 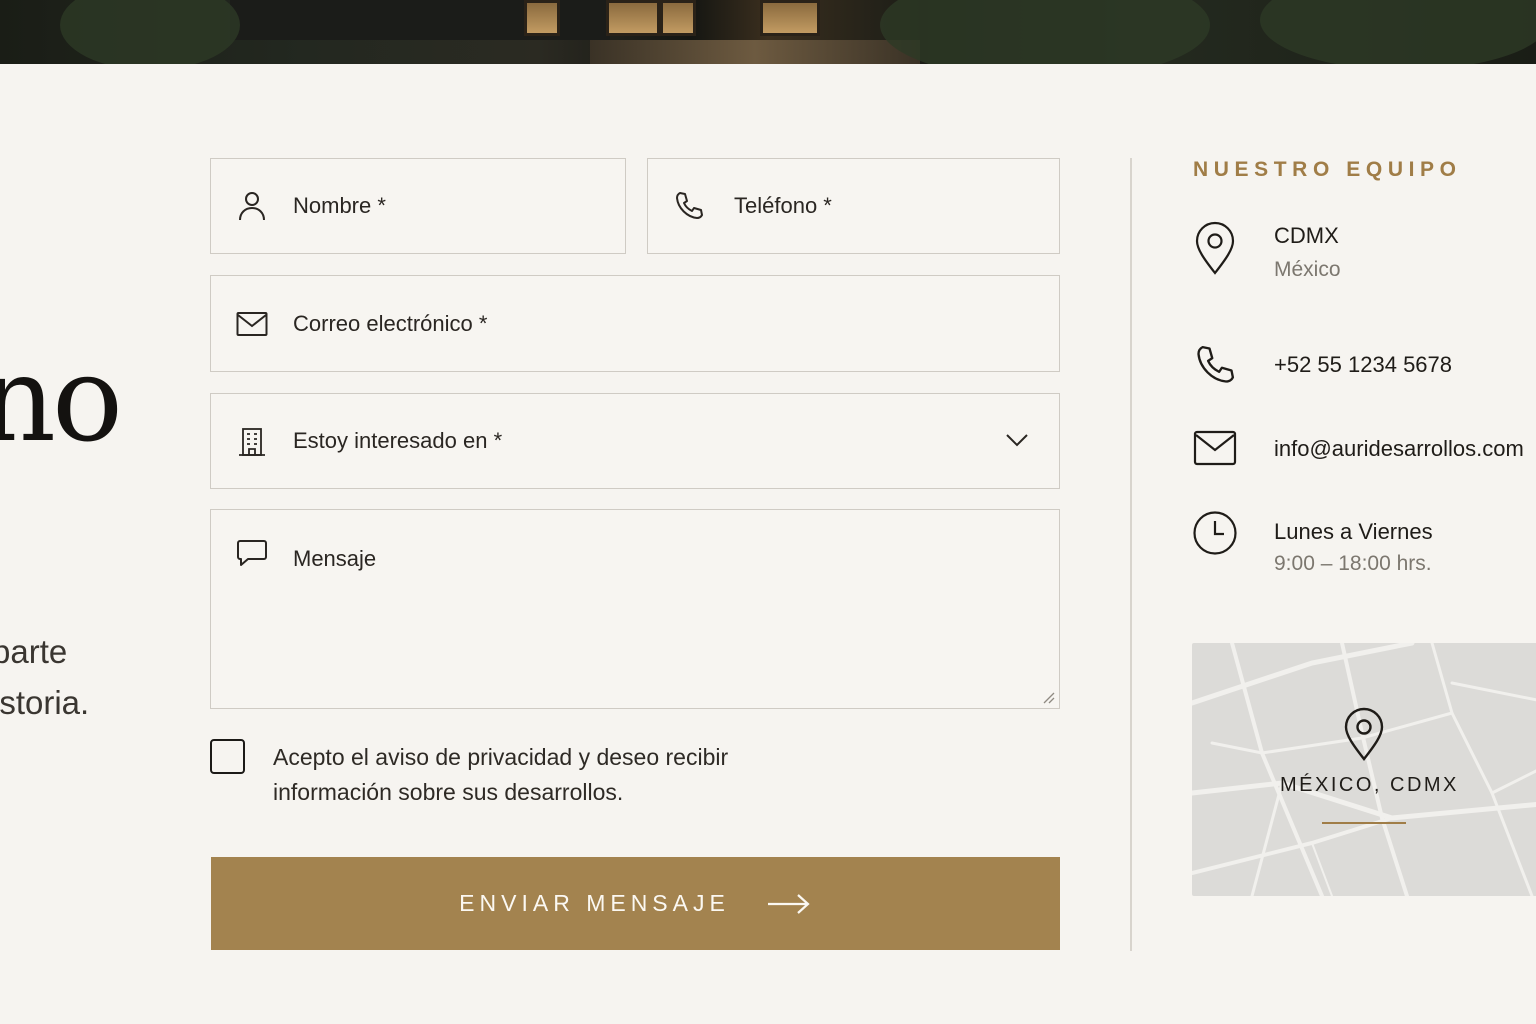 I want to click on chat-bubble-icon, so click(x=252, y=553).